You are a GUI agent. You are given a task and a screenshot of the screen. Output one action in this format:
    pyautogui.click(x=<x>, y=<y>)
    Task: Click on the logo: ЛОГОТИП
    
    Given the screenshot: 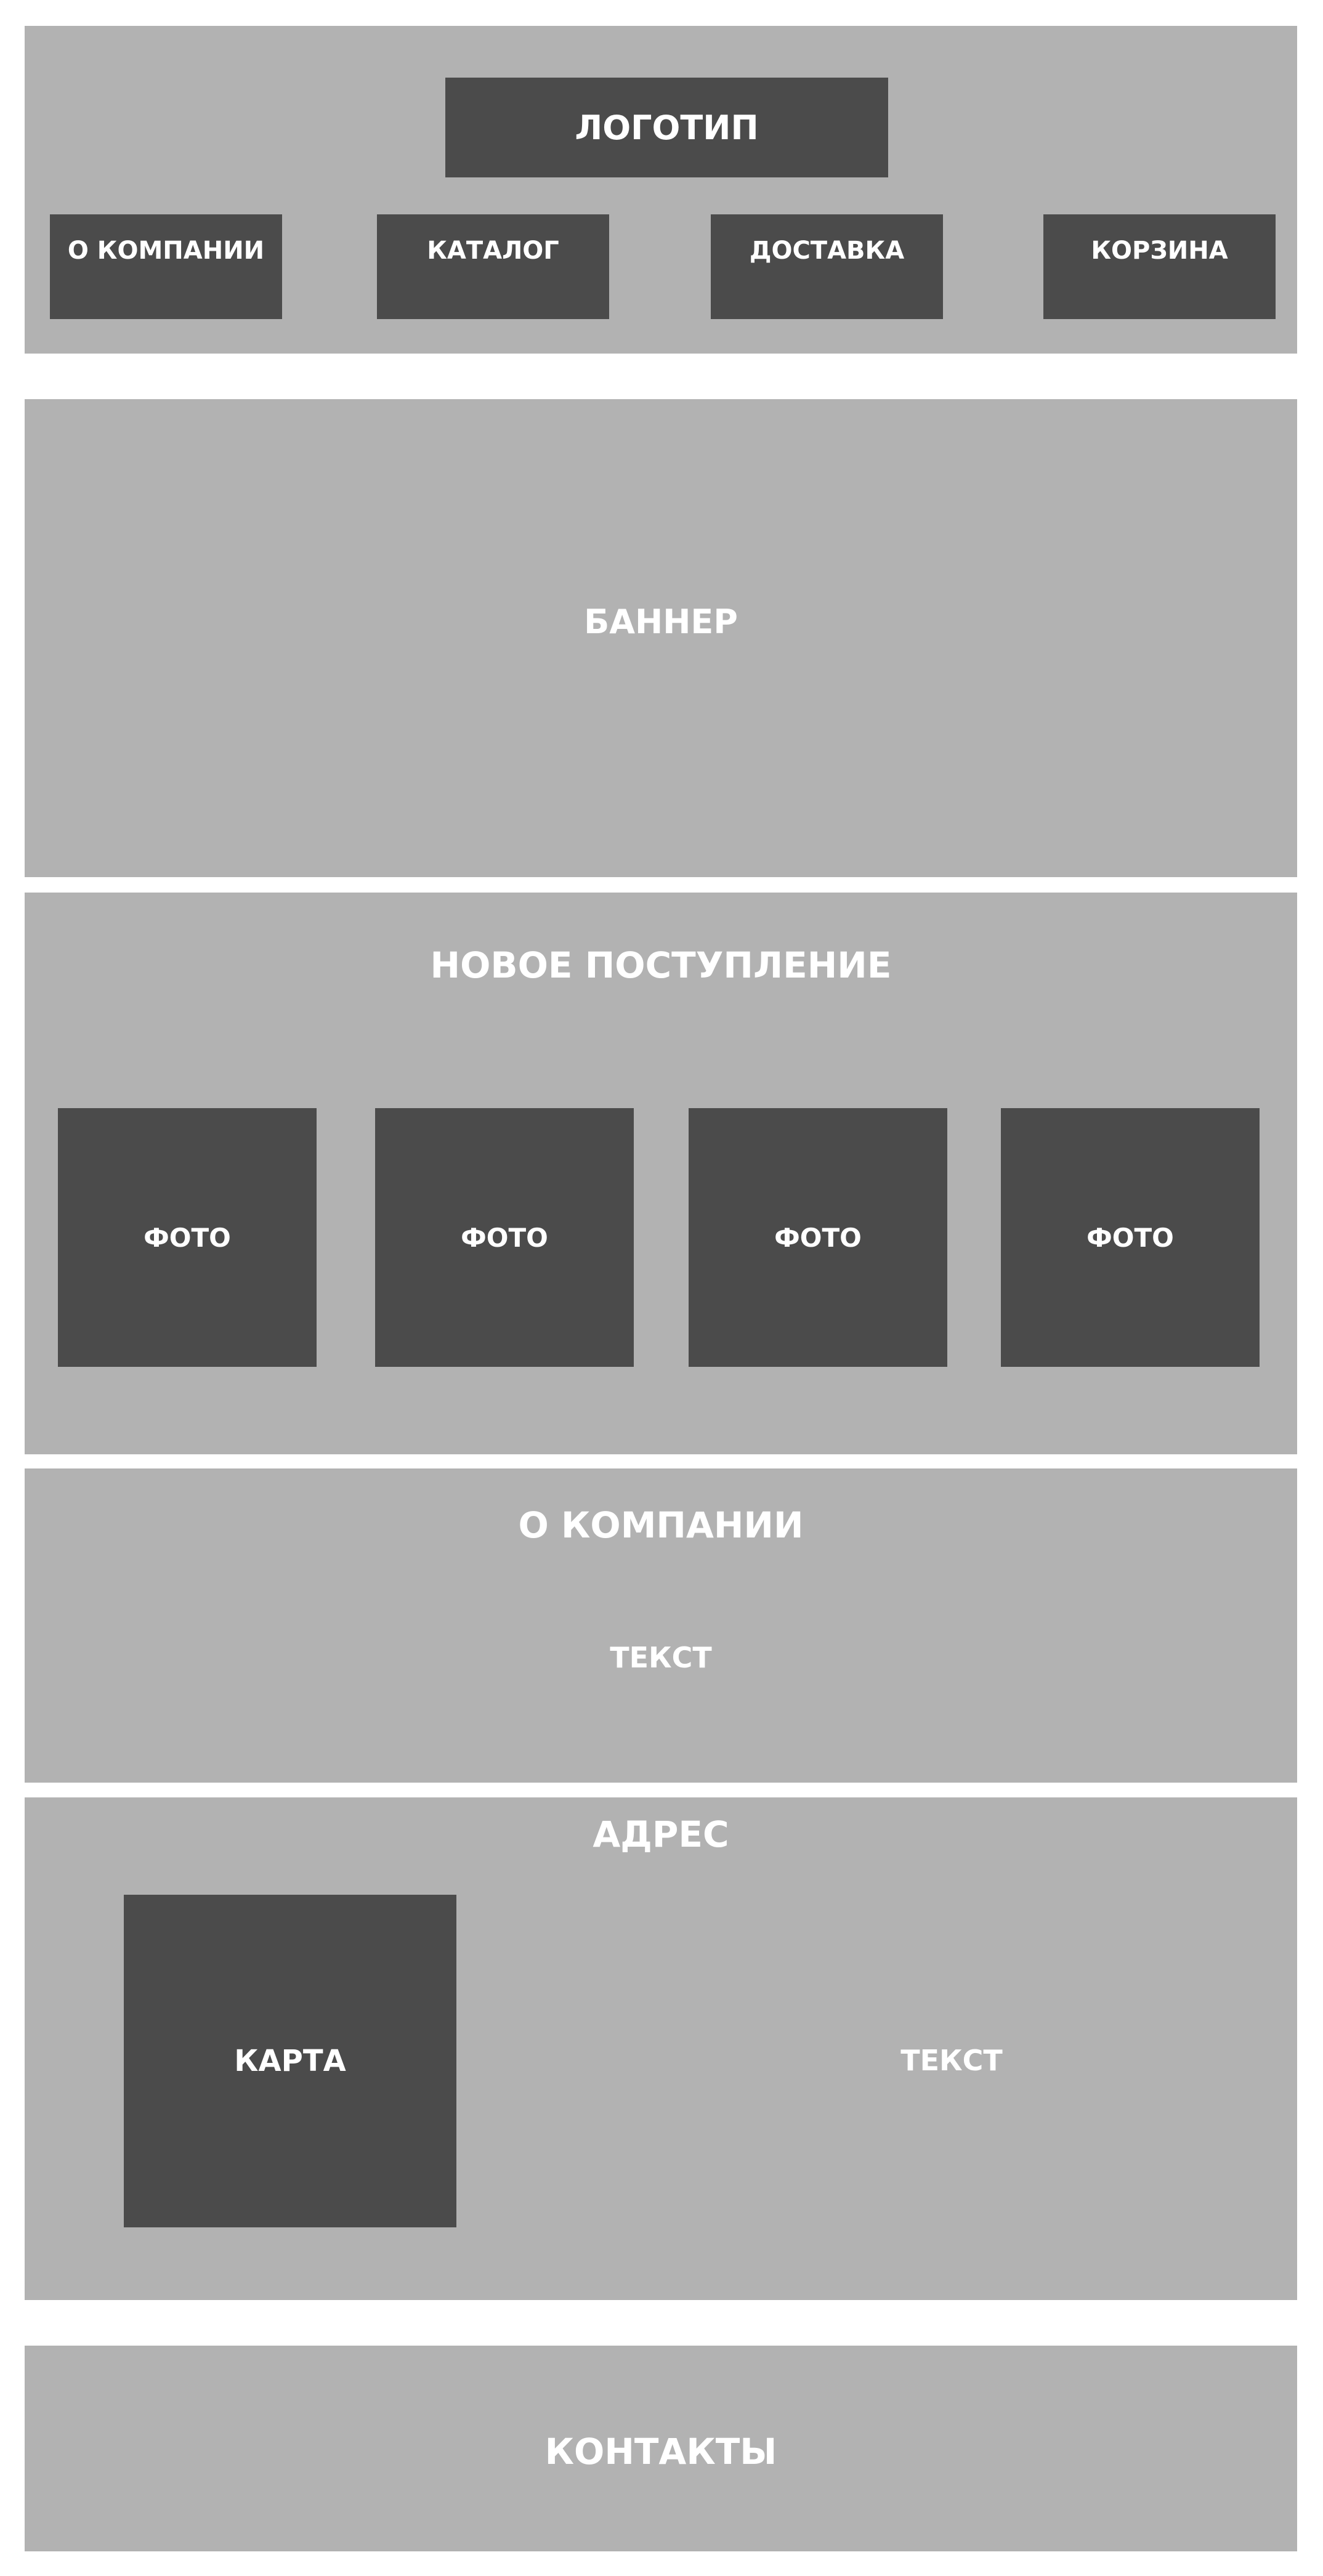 What is the action you would take?
    pyautogui.click(x=666, y=127)
    